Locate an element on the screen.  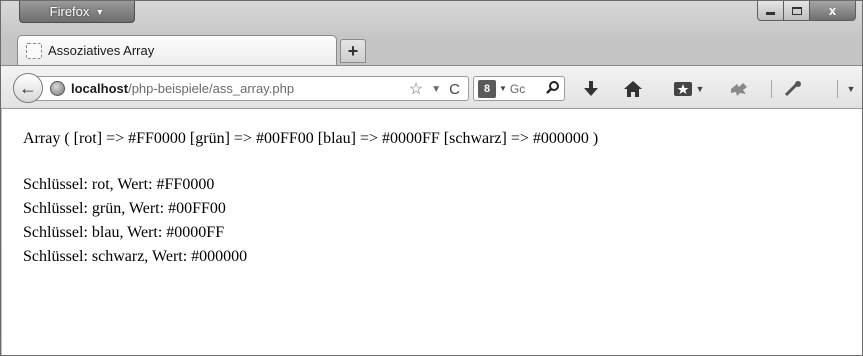
tab-active: Assoziatives Array is located at coordinates (177, 50).